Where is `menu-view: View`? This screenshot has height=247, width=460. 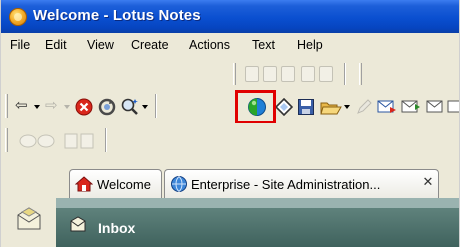 menu-view: View is located at coordinates (100, 45).